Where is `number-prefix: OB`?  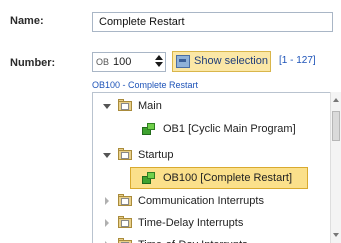
number-prefix: OB is located at coordinates (103, 62).